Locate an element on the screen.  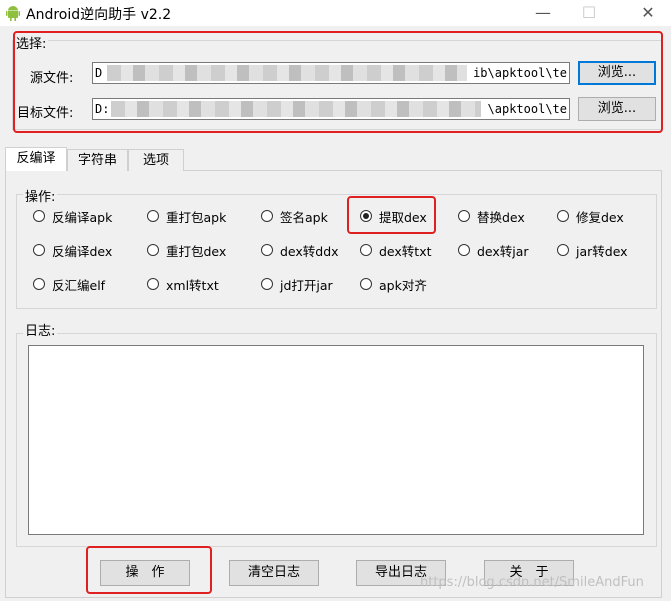
operations-group-label: 操作: is located at coordinates (40, 195).